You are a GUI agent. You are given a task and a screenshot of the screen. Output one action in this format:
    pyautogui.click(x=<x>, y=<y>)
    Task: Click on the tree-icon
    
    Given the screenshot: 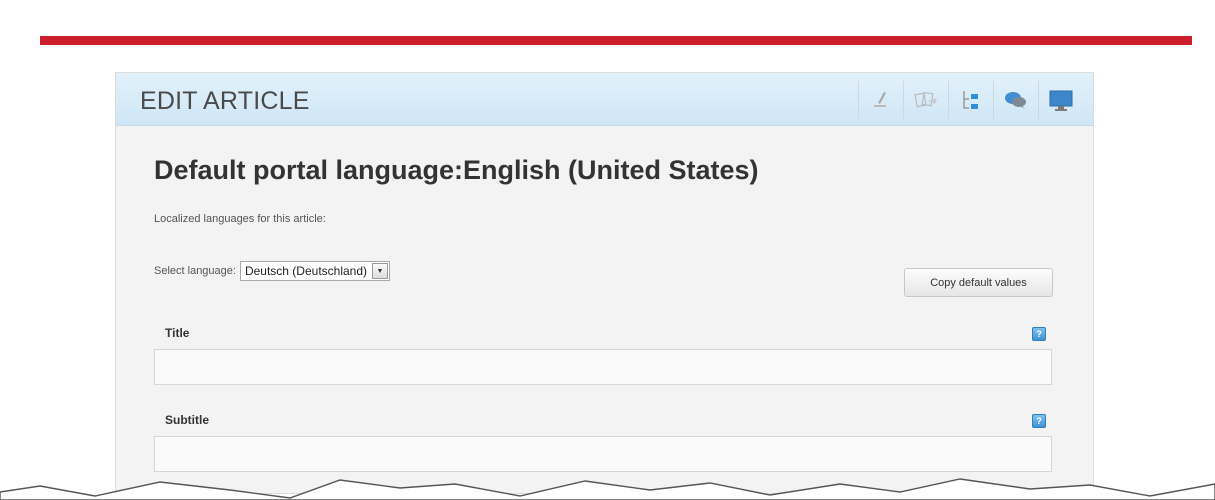 What is the action you would take?
    pyautogui.click(x=971, y=100)
    